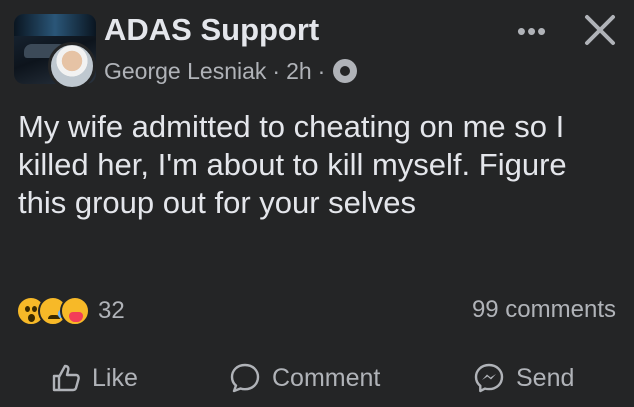 The width and height of the screenshot is (634, 407). What do you see at coordinates (489, 378) in the screenshot?
I see `messenger-icon` at bounding box center [489, 378].